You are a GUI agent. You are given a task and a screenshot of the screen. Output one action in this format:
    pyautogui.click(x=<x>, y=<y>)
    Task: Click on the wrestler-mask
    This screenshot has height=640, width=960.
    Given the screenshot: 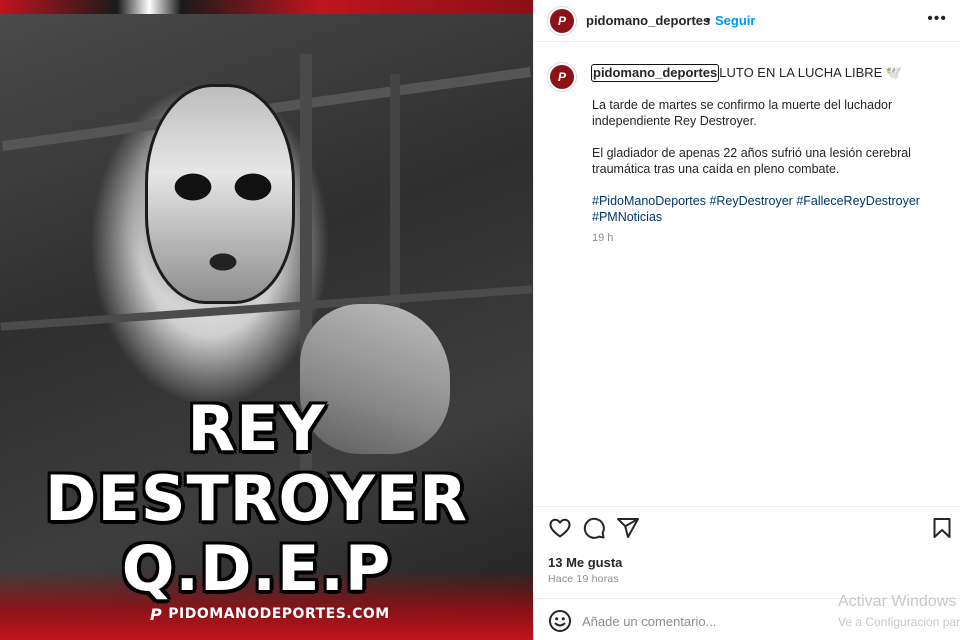 What is the action you would take?
    pyautogui.click(x=220, y=194)
    